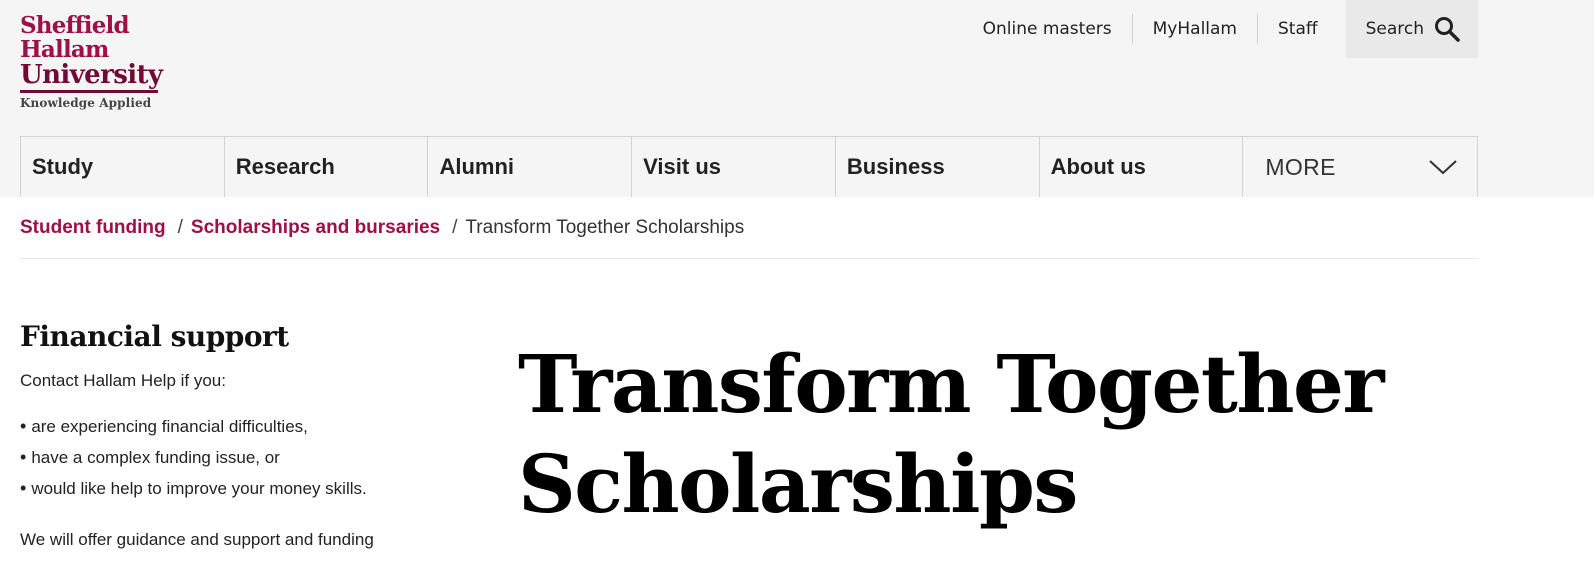 The image size is (1594, 567). I want to click on nav-research: Research, so click(327, 167).